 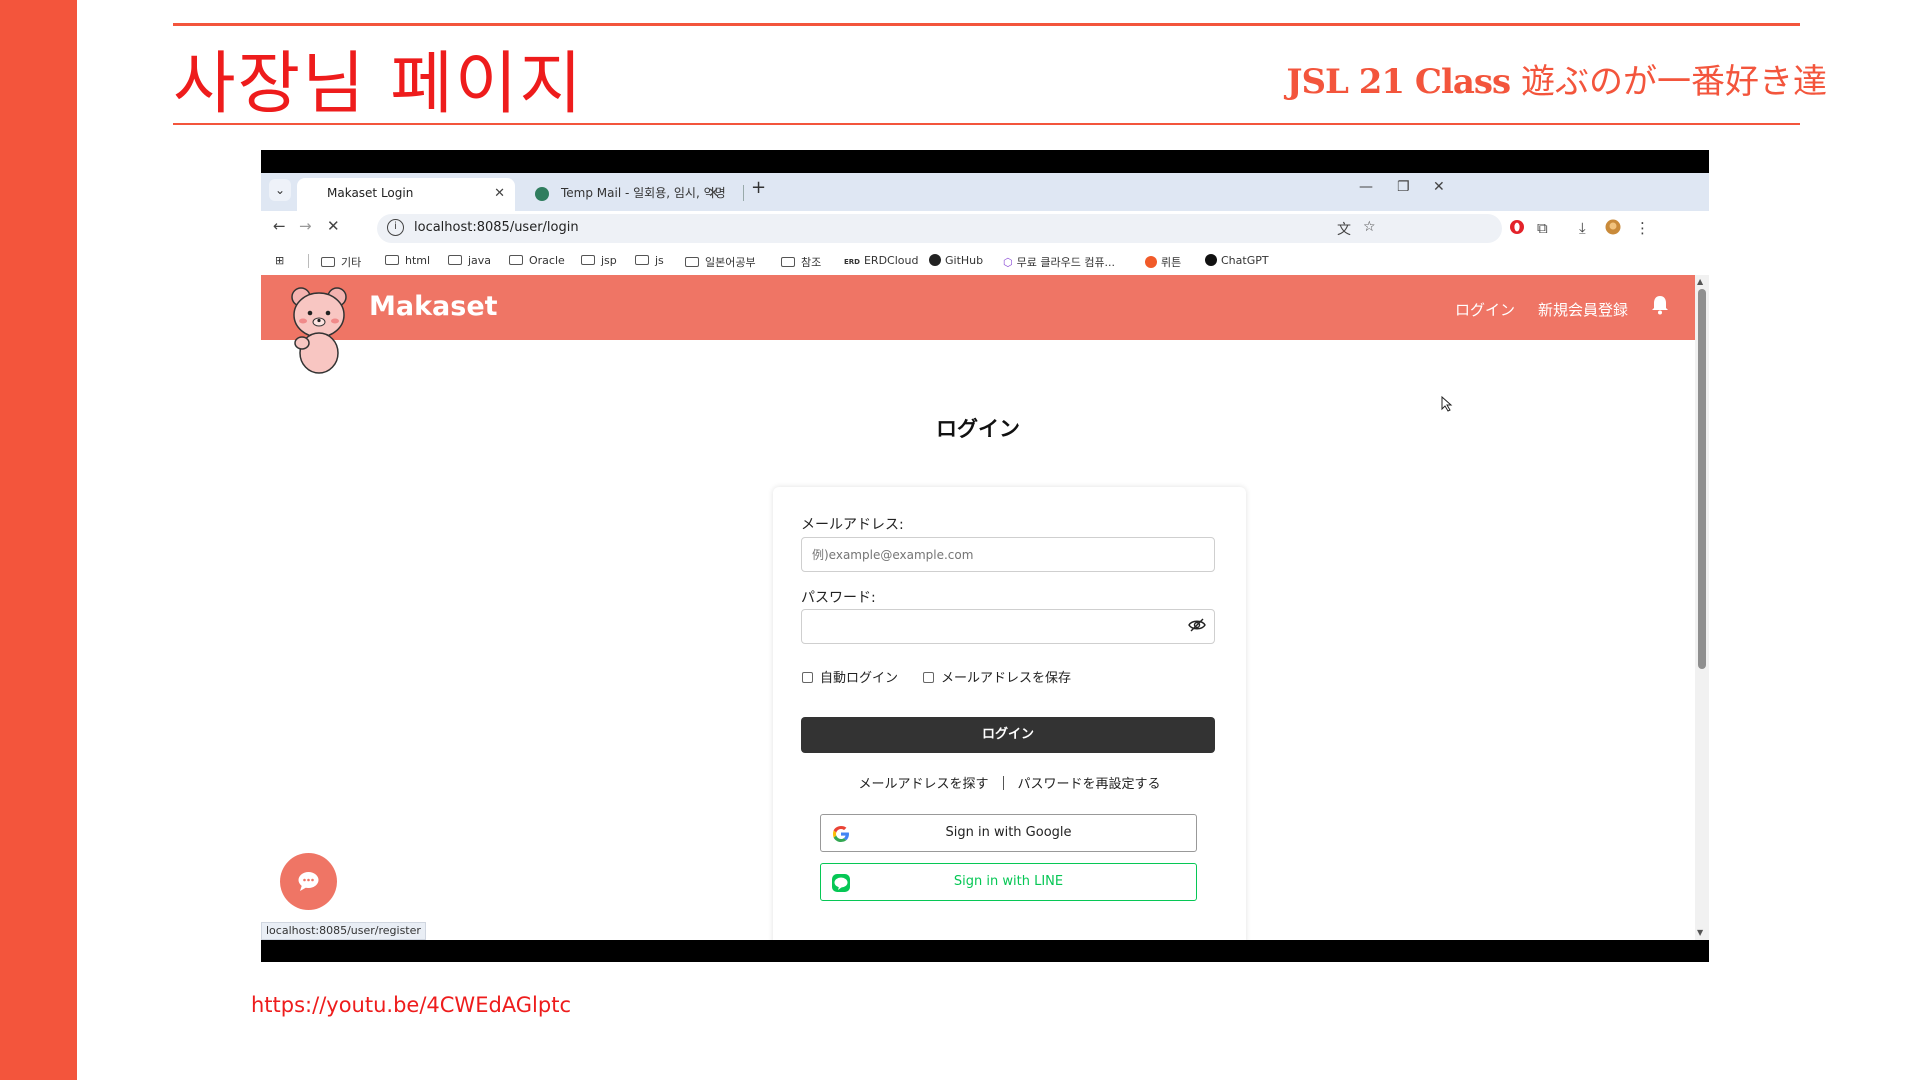 What do you see at coordinates (279, 260) in the screenshot?
I see `apps-grid-icon: ⊞` at bounding box center [279, 260].